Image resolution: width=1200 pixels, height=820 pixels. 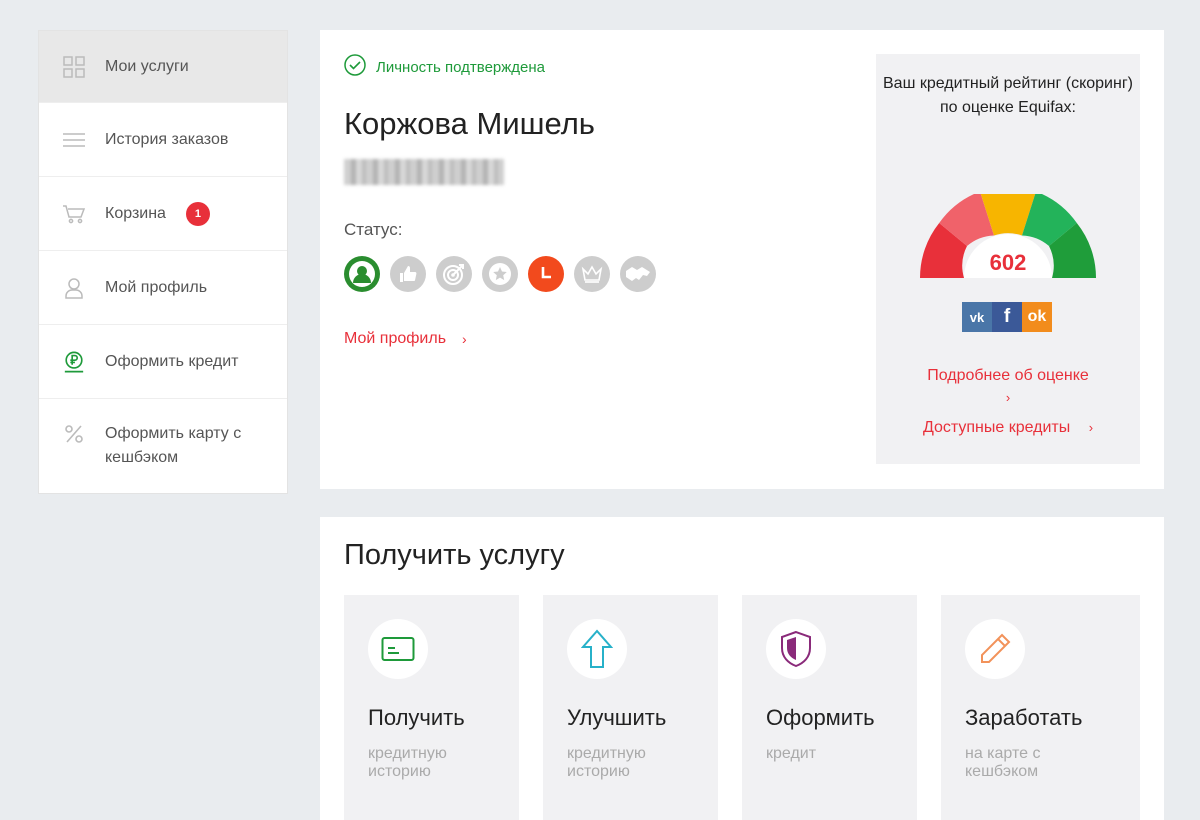 I want to click on social-share: vk f ok, so click(x=1007, y=317).